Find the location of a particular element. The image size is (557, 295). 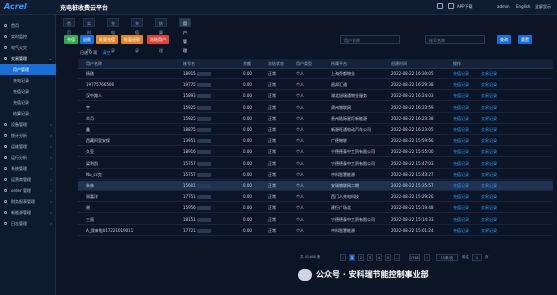

sidebar-item: order 管理 › is located at coordinates (28, 190).